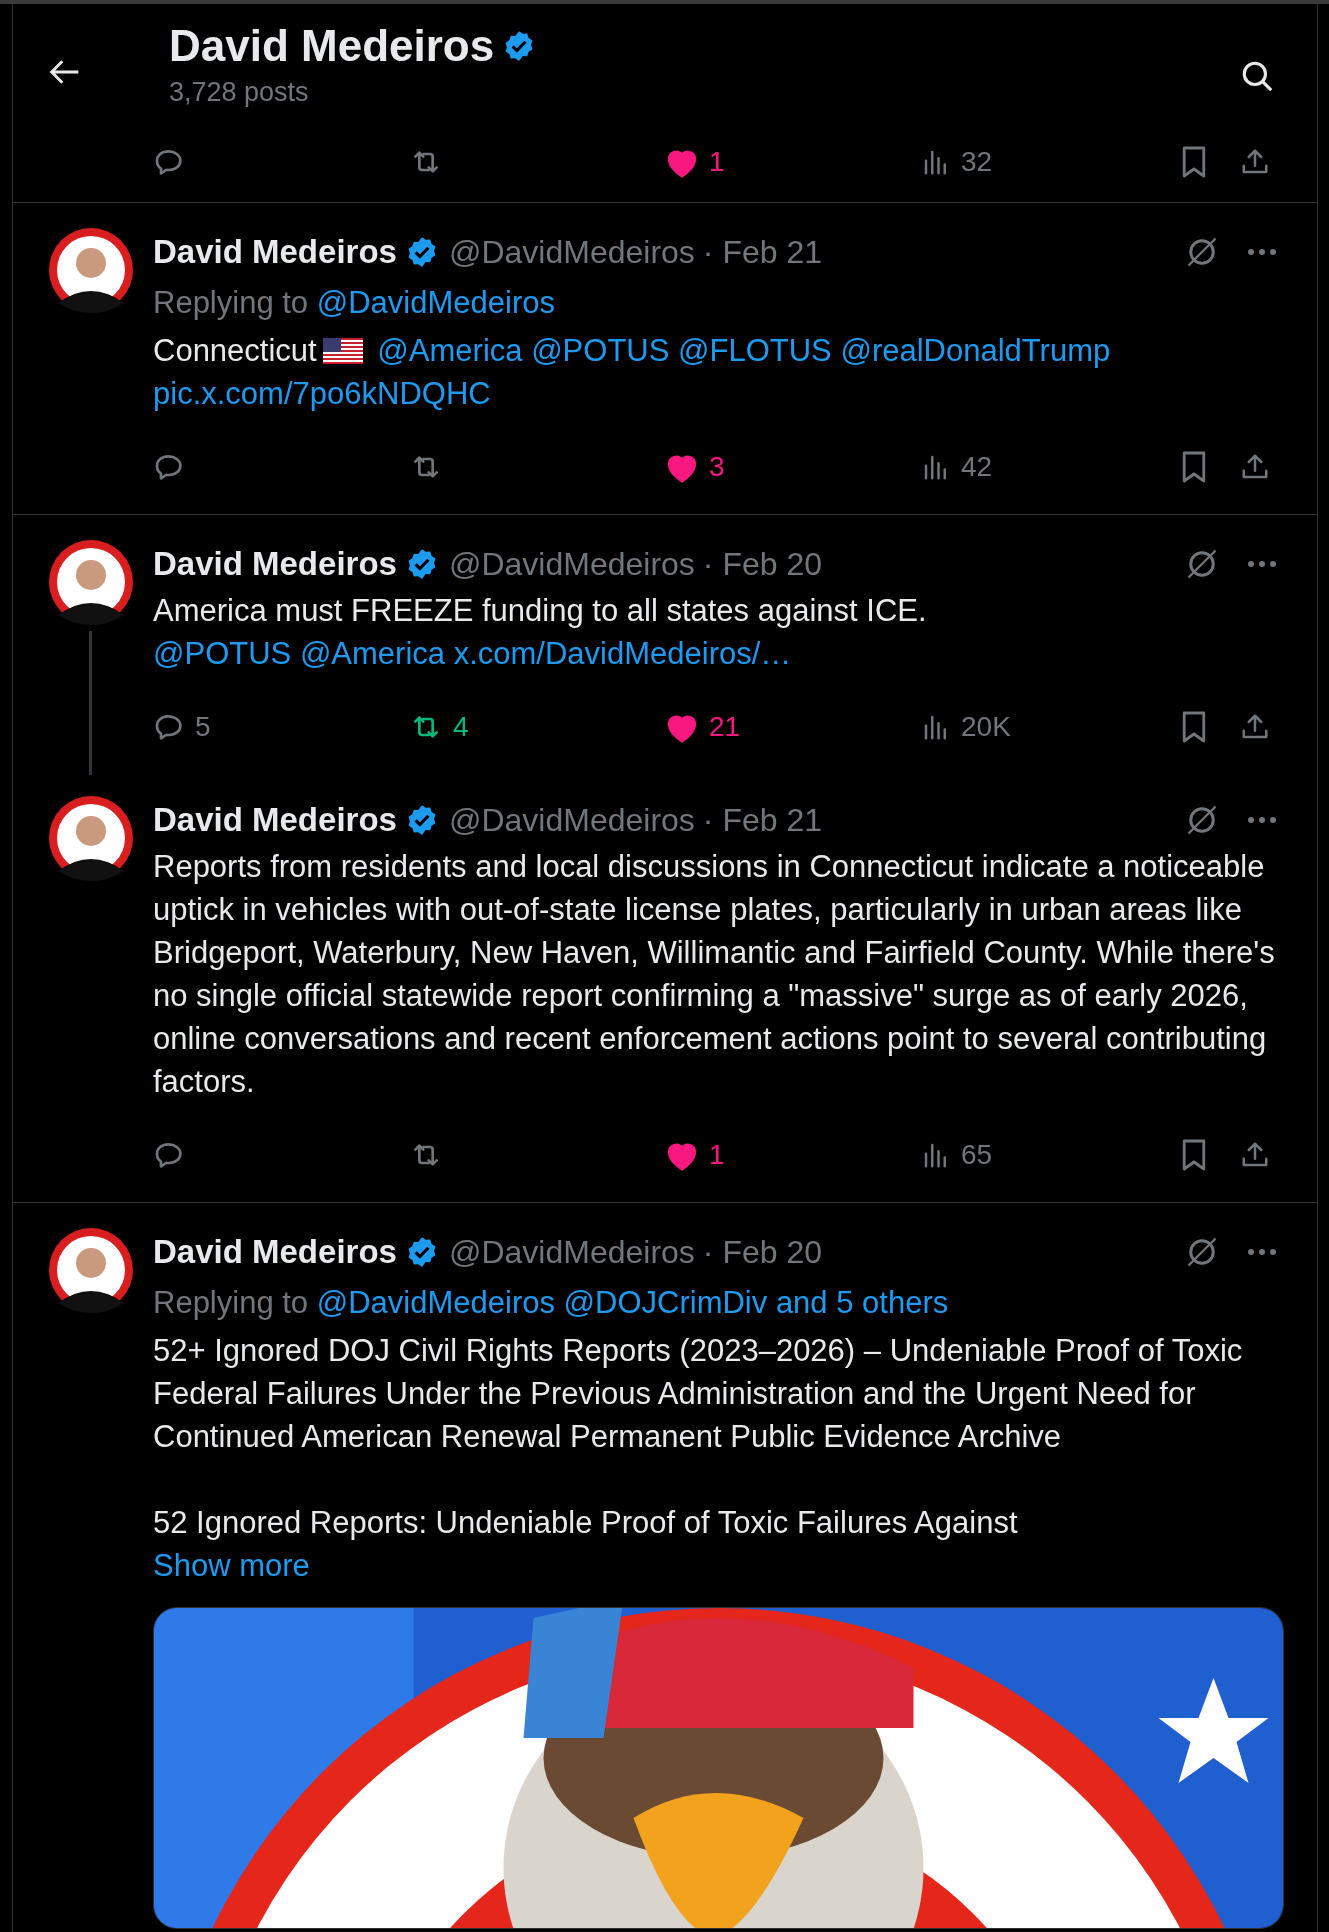 The image size is (1329, 1932). Describe the element at coordinates (665, 1302) in the screenshot. I see `mention-link: @DOJCrimDiv` at that location.